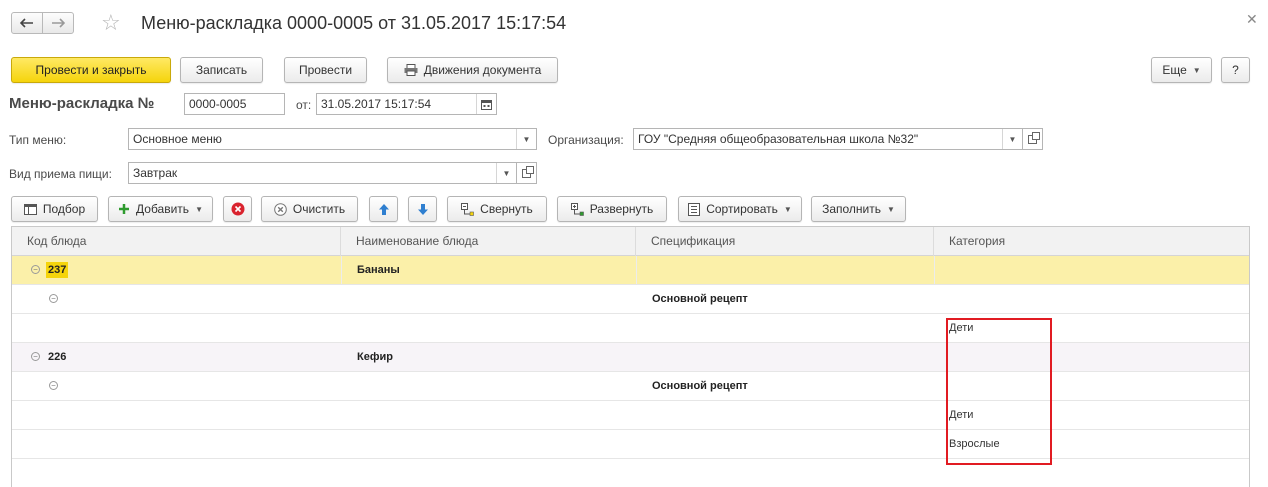 The width and height of the screenshot is (1268, 487). Describe the element at coordinates (124, 209) in the screenshot. I see `plus-icon` at that location.